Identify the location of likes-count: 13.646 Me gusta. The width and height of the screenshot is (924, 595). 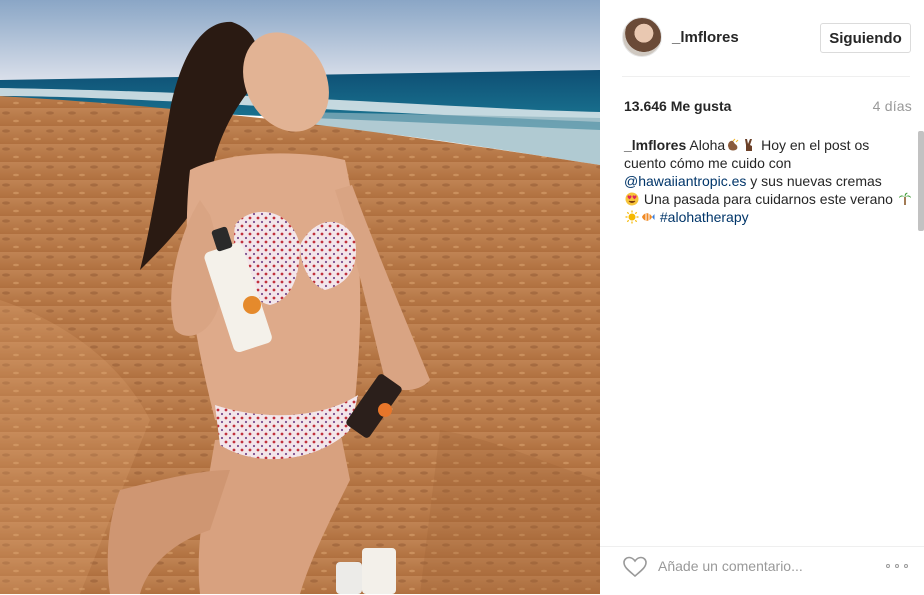
(677, 106).